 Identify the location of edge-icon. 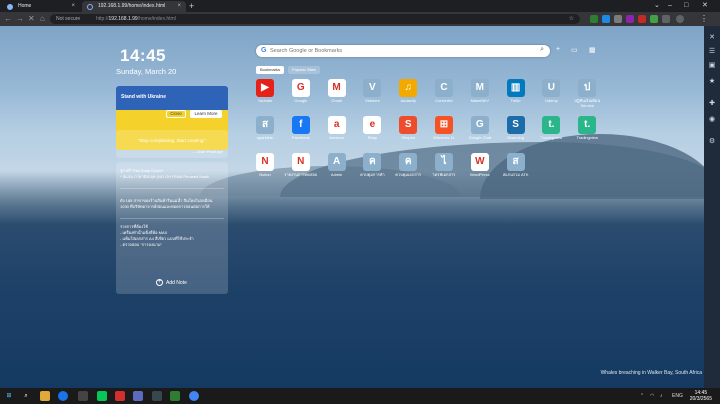
(63, 396).